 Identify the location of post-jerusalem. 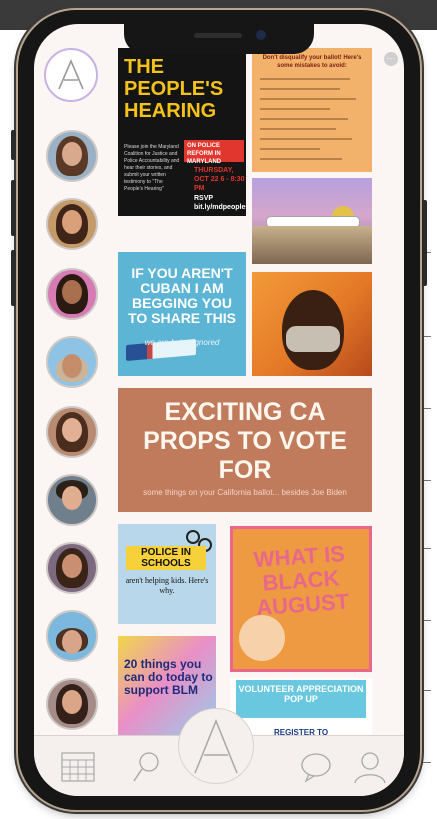
(312, 221).